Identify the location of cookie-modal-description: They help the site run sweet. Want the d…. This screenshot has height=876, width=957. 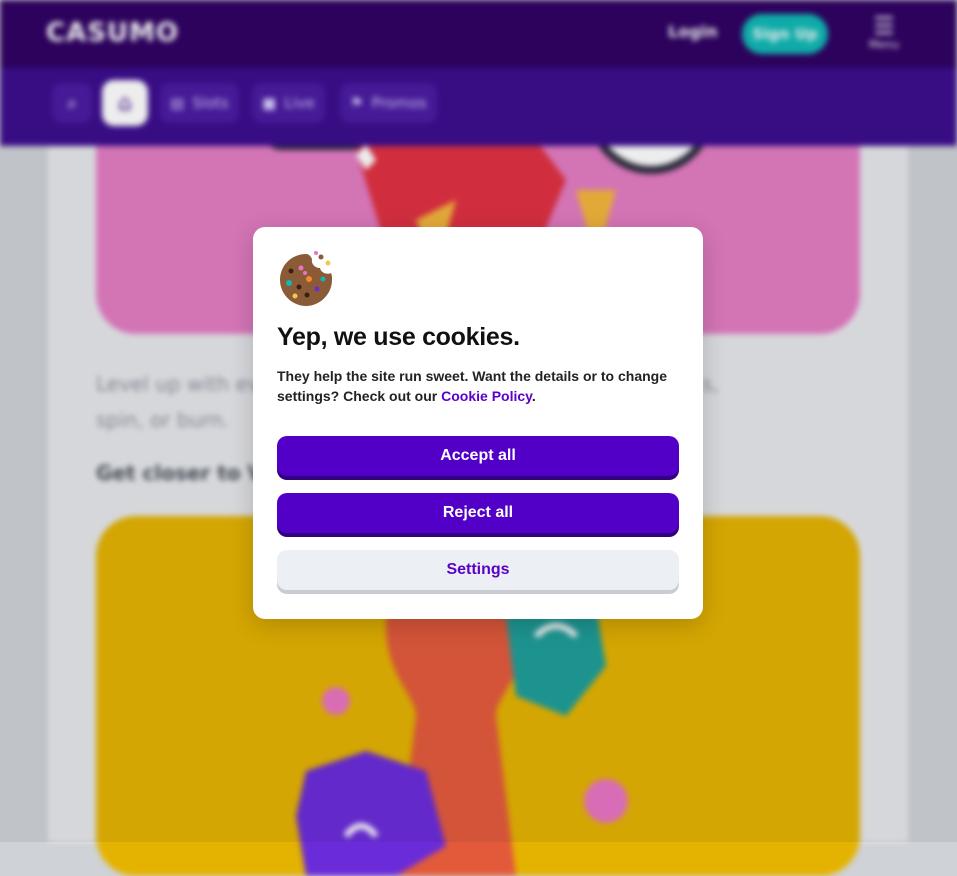
(477, 386).